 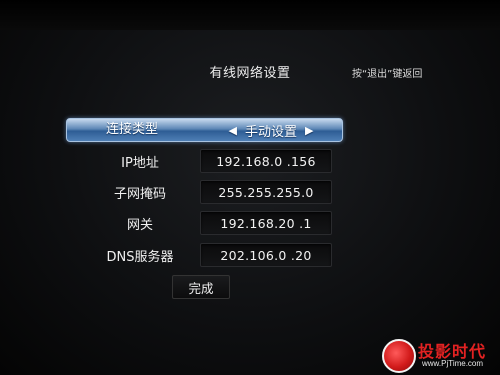 What do you see at coordinates (140, 257) in the screenshot?
I see `dns-server-label: DNS服务器` at bounding box center [140, 257].